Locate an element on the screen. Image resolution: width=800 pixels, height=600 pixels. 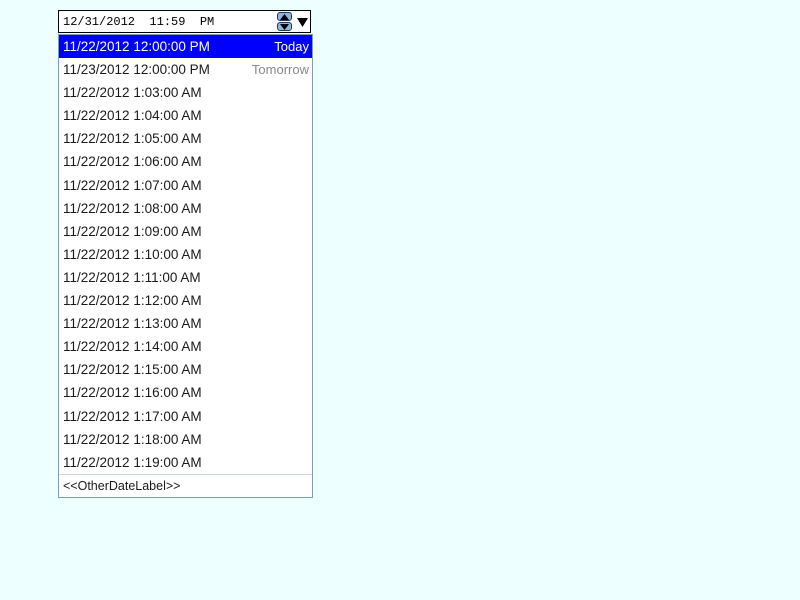
option-text: 11/22/2012 1:11:00 AM is located at coordinates (132, 277).